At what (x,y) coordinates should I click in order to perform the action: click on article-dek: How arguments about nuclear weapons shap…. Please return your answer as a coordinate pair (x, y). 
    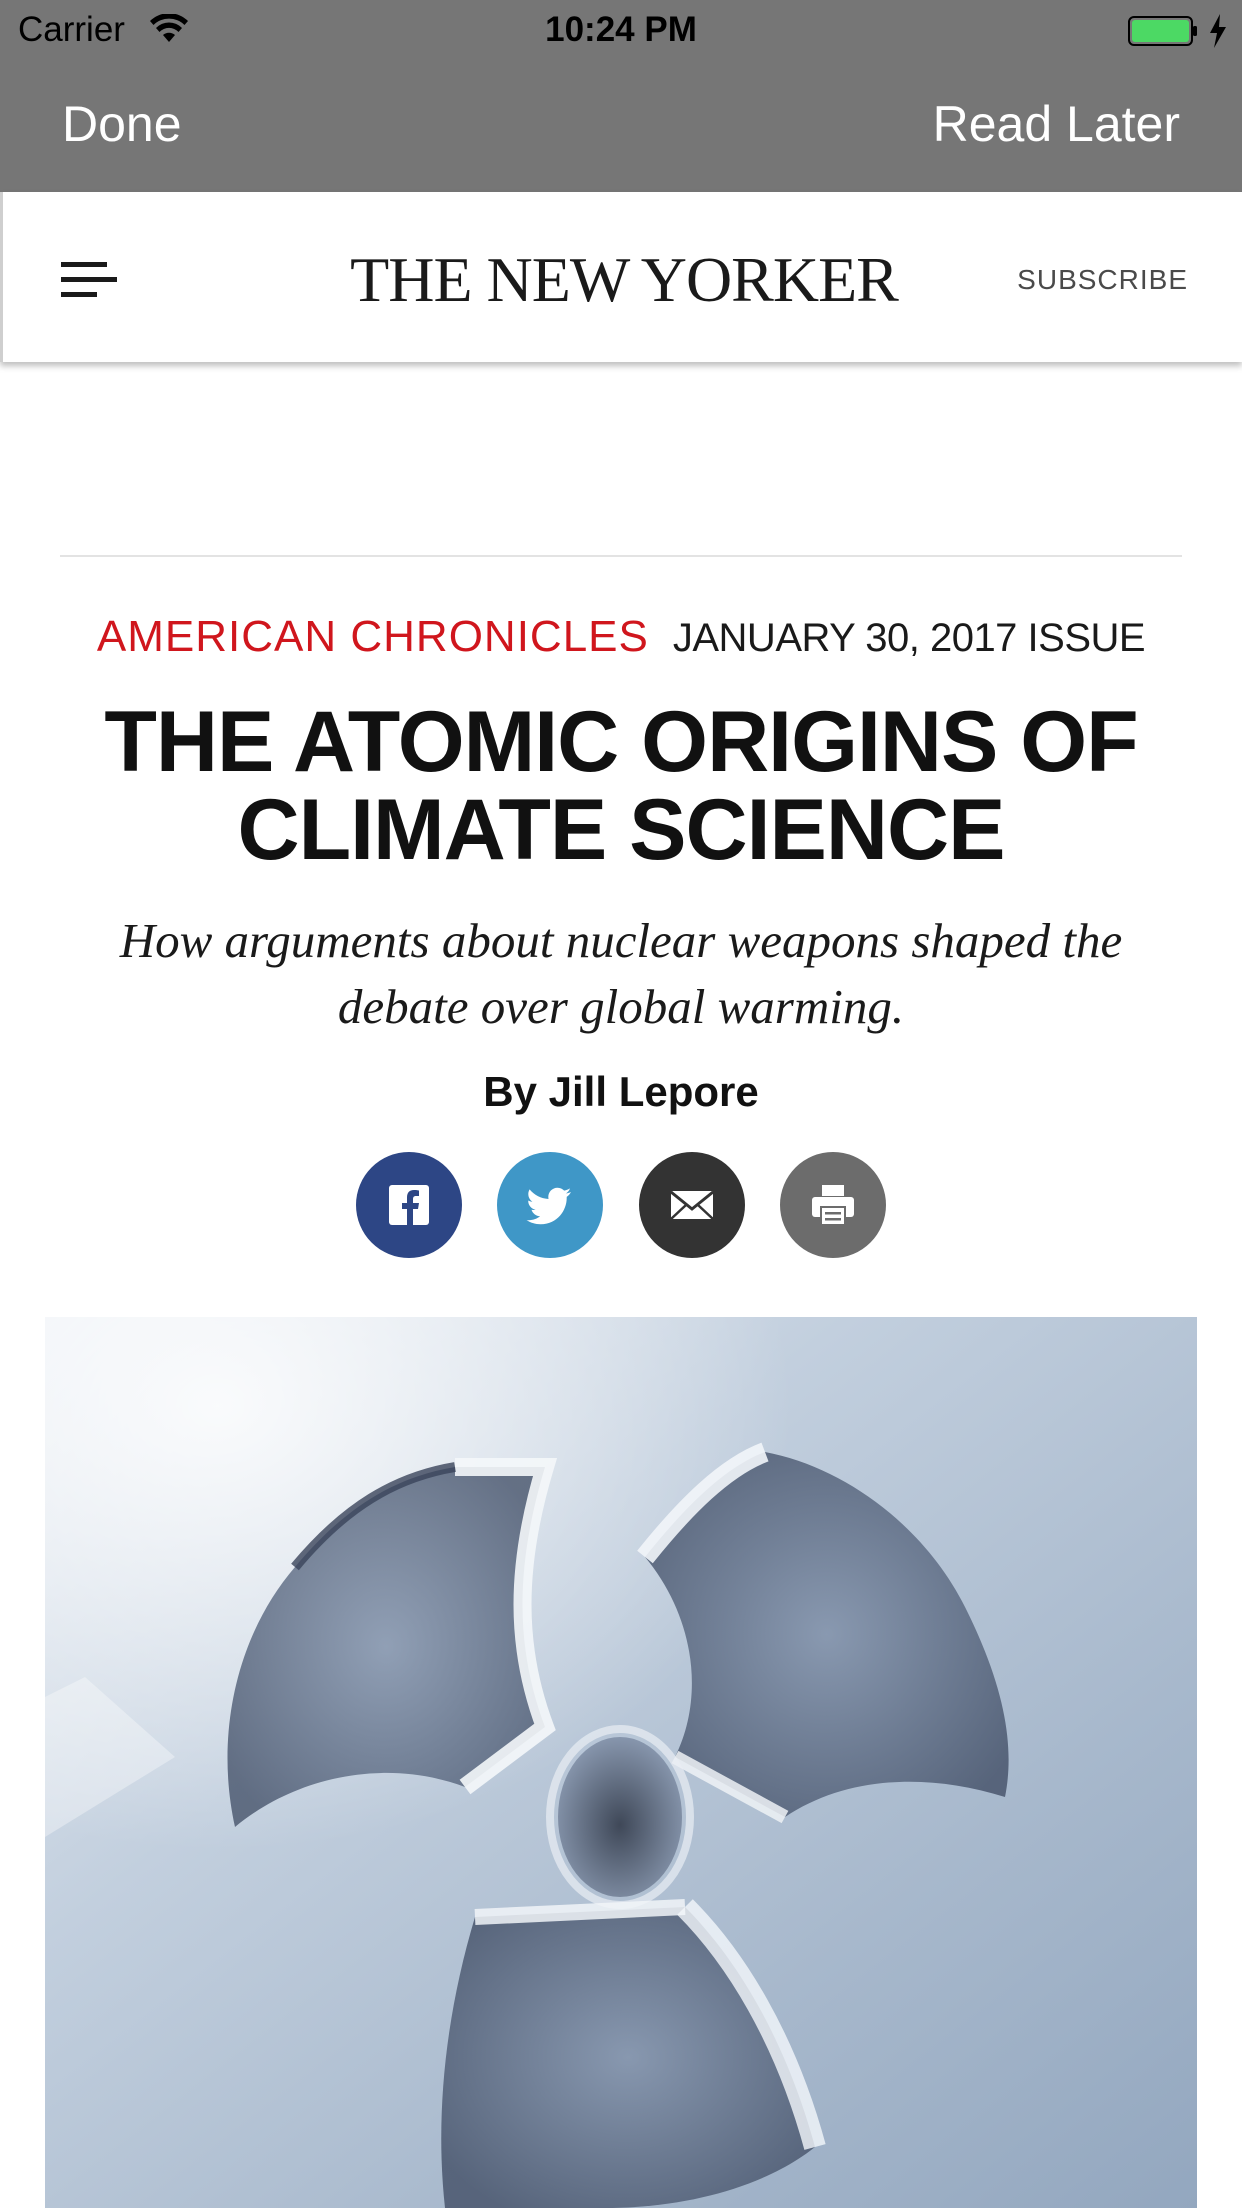
    Looking at the image, I should click on (621, 973).